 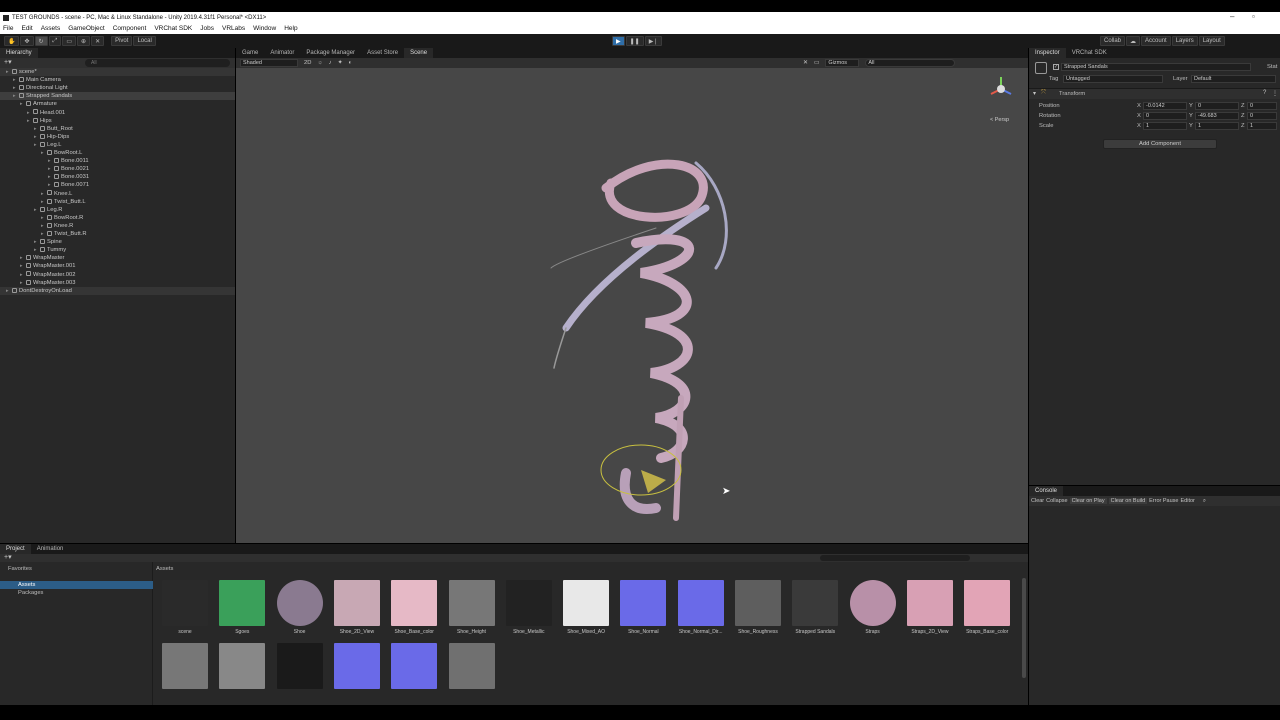 I want to click on scale-y-field: 1, so click(x=1217, y=126).